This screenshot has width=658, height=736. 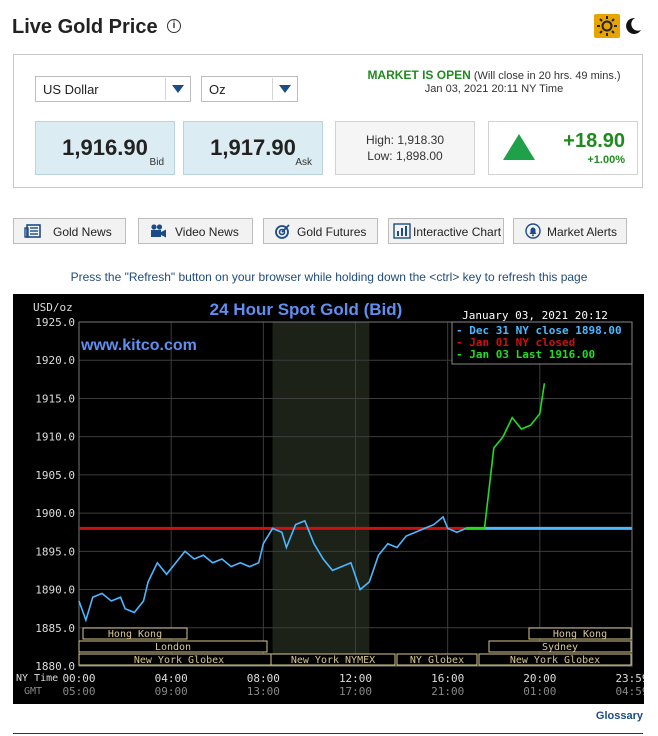 I want to click on legend-entry: - Jan 03 Last 1916.00, so click(x=525, y=354).